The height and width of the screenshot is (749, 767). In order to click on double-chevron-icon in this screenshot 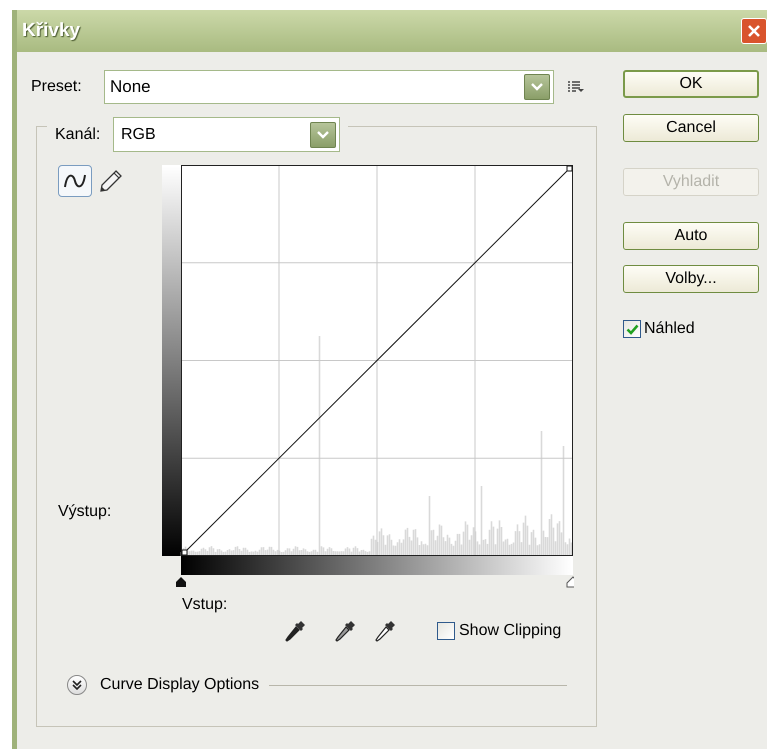, I will do `click(77, 685)`.